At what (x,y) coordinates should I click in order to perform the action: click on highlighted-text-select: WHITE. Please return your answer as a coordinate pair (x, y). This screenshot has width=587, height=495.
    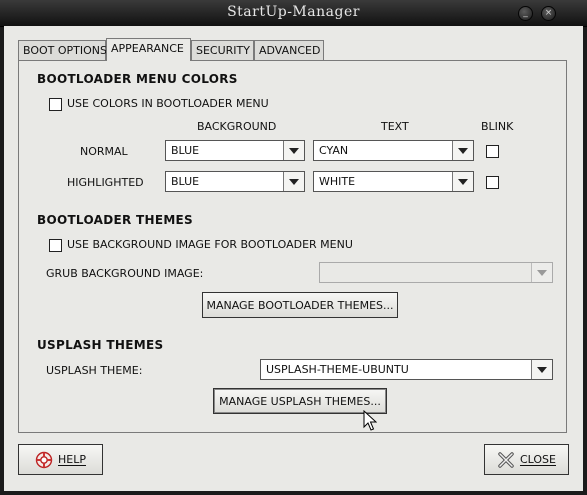
    Looking at the image, I should click on (393, 181).